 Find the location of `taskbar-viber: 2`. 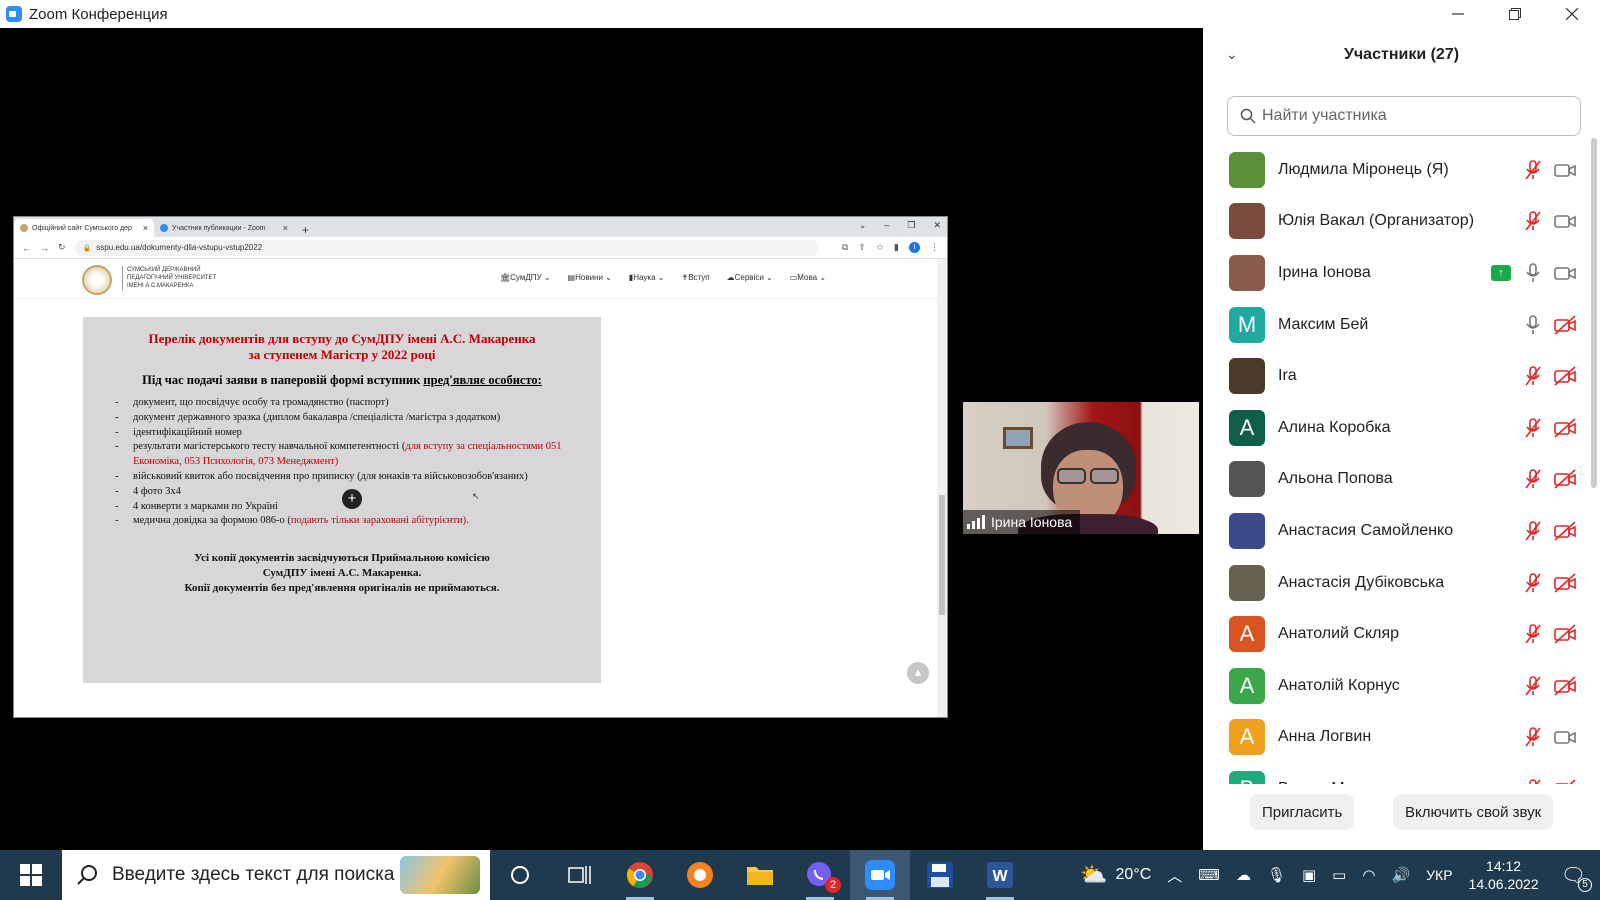

taskbar-viber: 2 is located at coordinates (820, 875).